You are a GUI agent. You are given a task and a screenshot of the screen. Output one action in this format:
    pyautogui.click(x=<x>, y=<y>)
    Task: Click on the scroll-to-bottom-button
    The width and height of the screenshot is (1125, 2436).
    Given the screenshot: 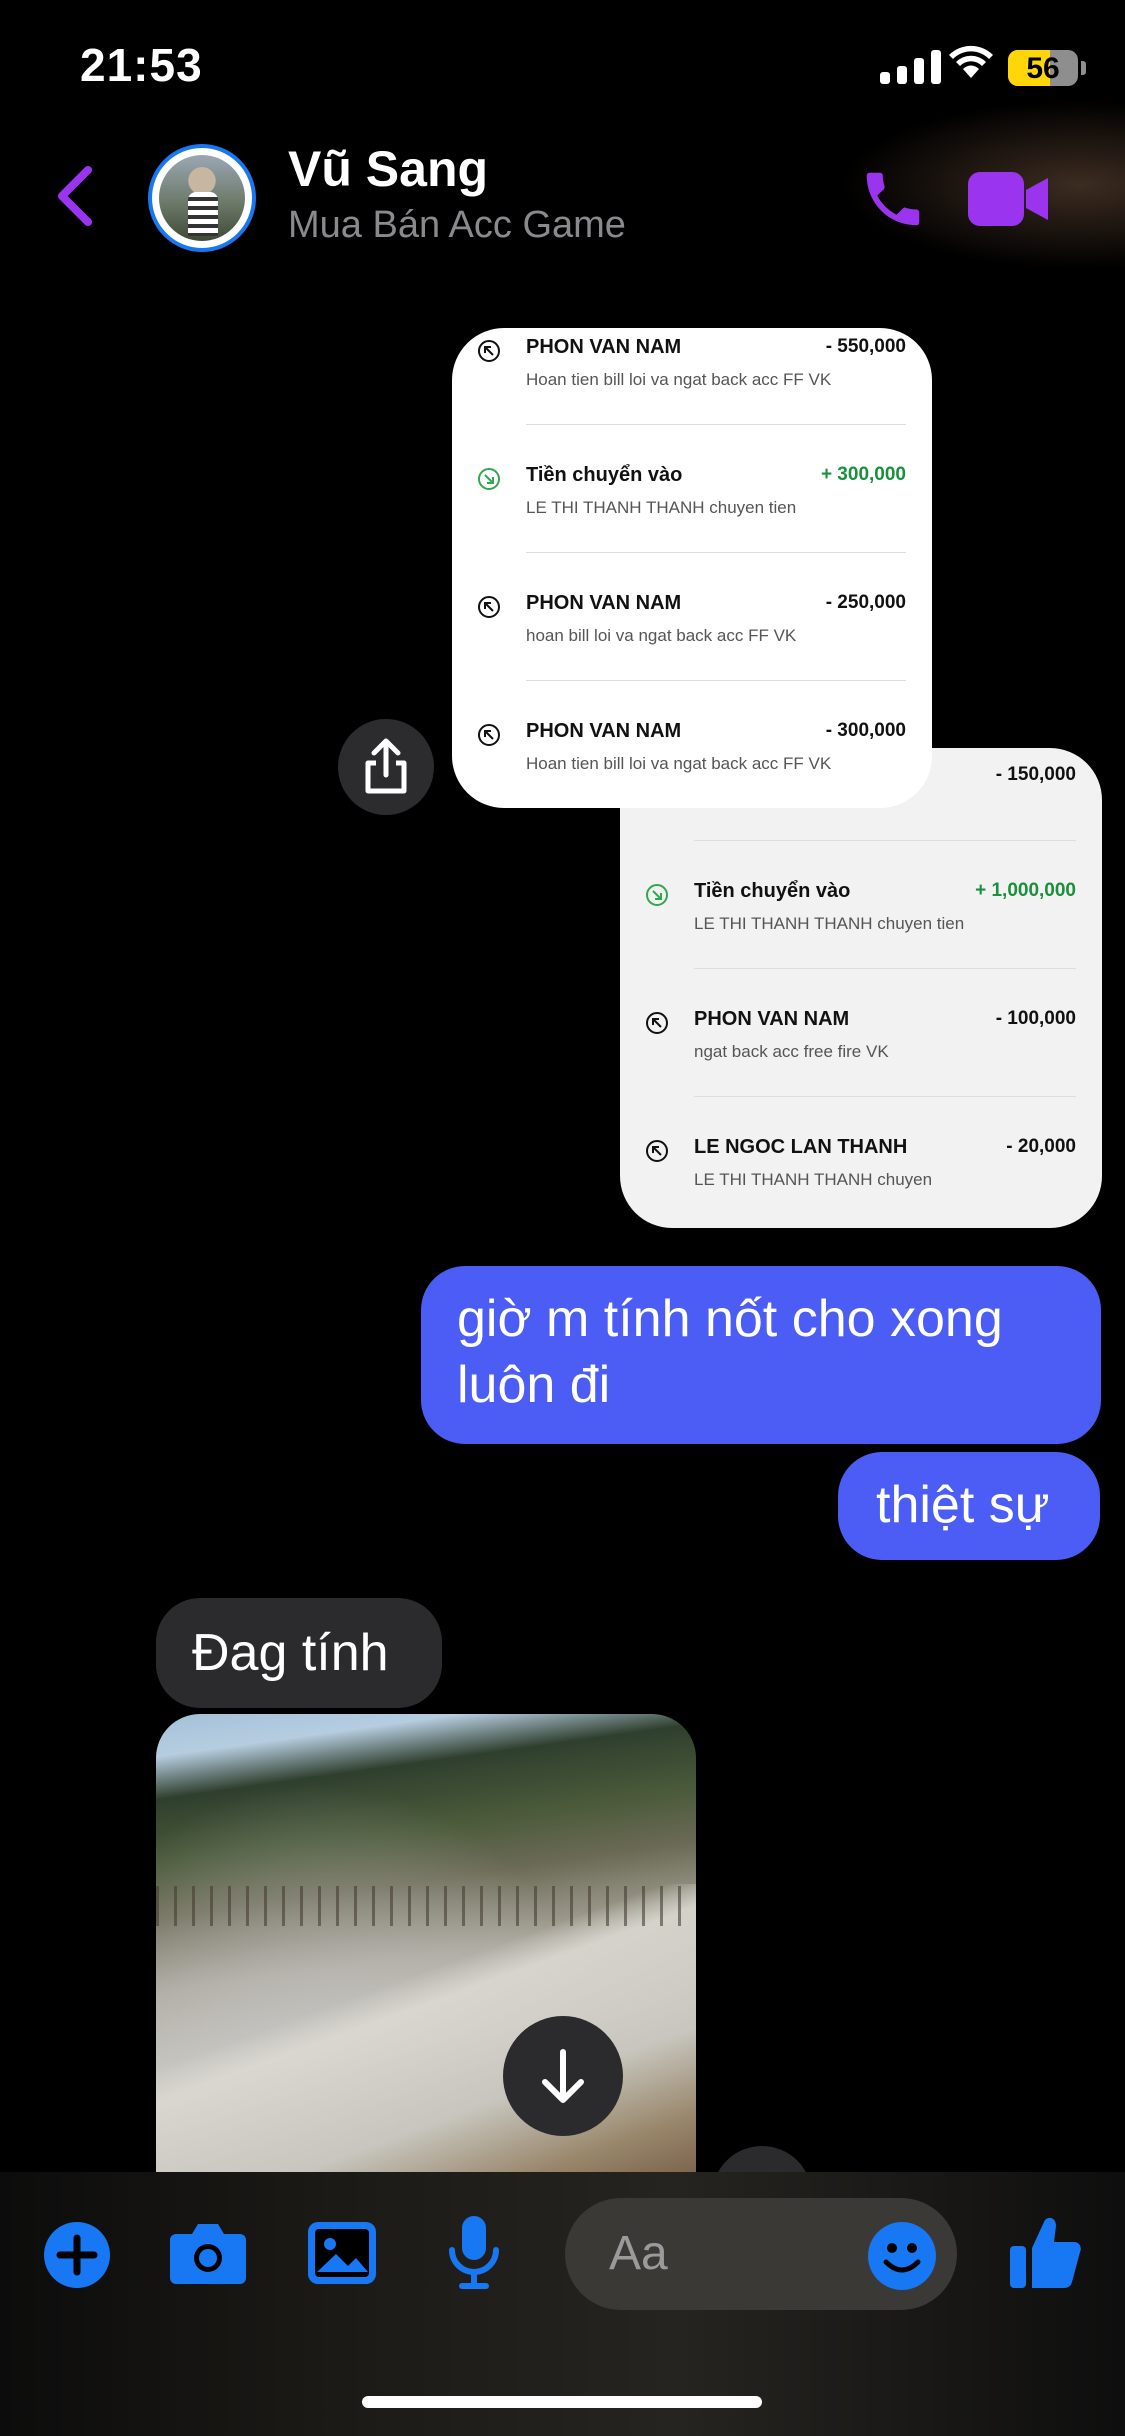 What is the action you would take?
    pyautogui.click(x=563, y=2076)
    